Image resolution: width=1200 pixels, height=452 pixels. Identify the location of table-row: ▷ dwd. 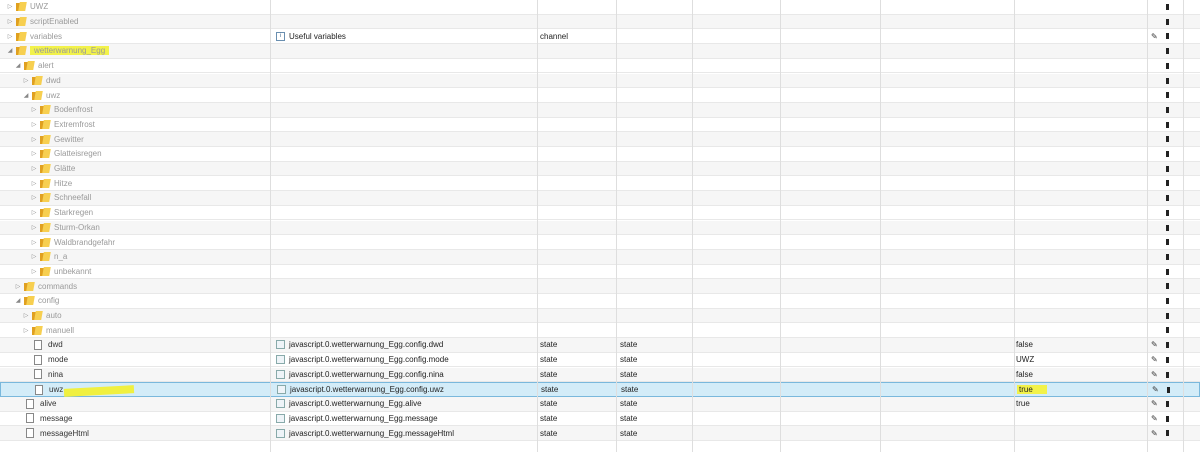
(600, 81).